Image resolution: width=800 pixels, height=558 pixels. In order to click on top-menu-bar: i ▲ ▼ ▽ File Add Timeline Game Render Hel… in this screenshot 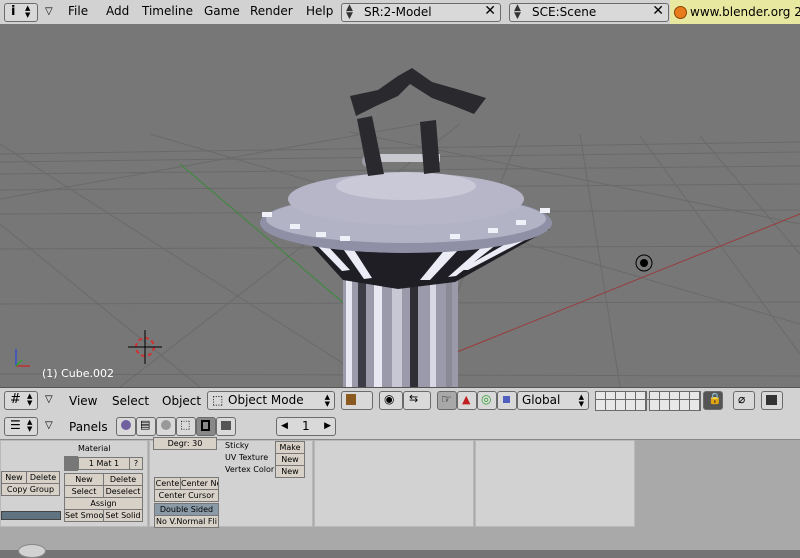, I will do `click(400, 12)`.